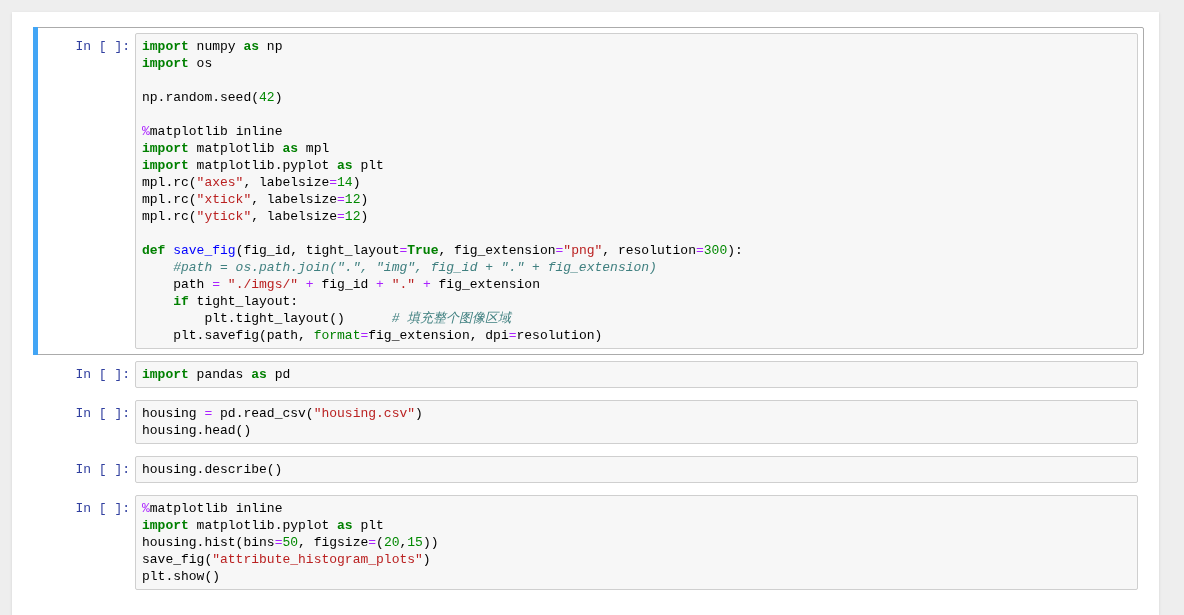  Describe the element at coordinates (256, 199) in the screenshot. I see `code-line: mpl.rc("xtick", labelsize=12)` at that location.